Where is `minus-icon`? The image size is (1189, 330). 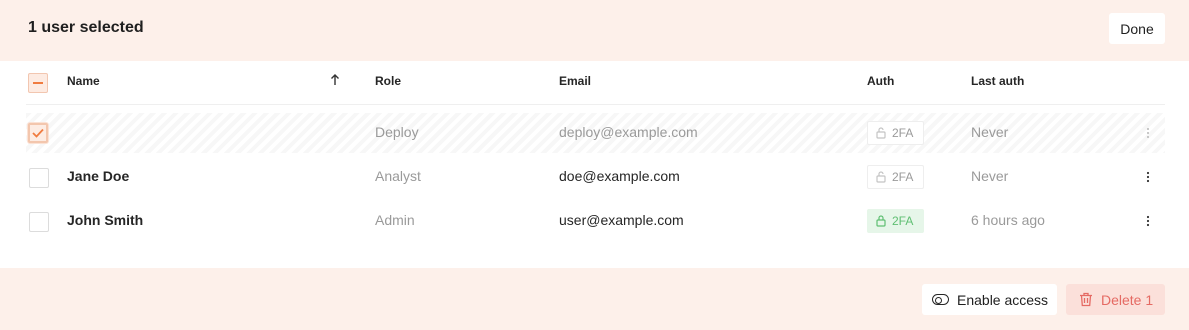
minus-icon is located at coordinates (38, 83).